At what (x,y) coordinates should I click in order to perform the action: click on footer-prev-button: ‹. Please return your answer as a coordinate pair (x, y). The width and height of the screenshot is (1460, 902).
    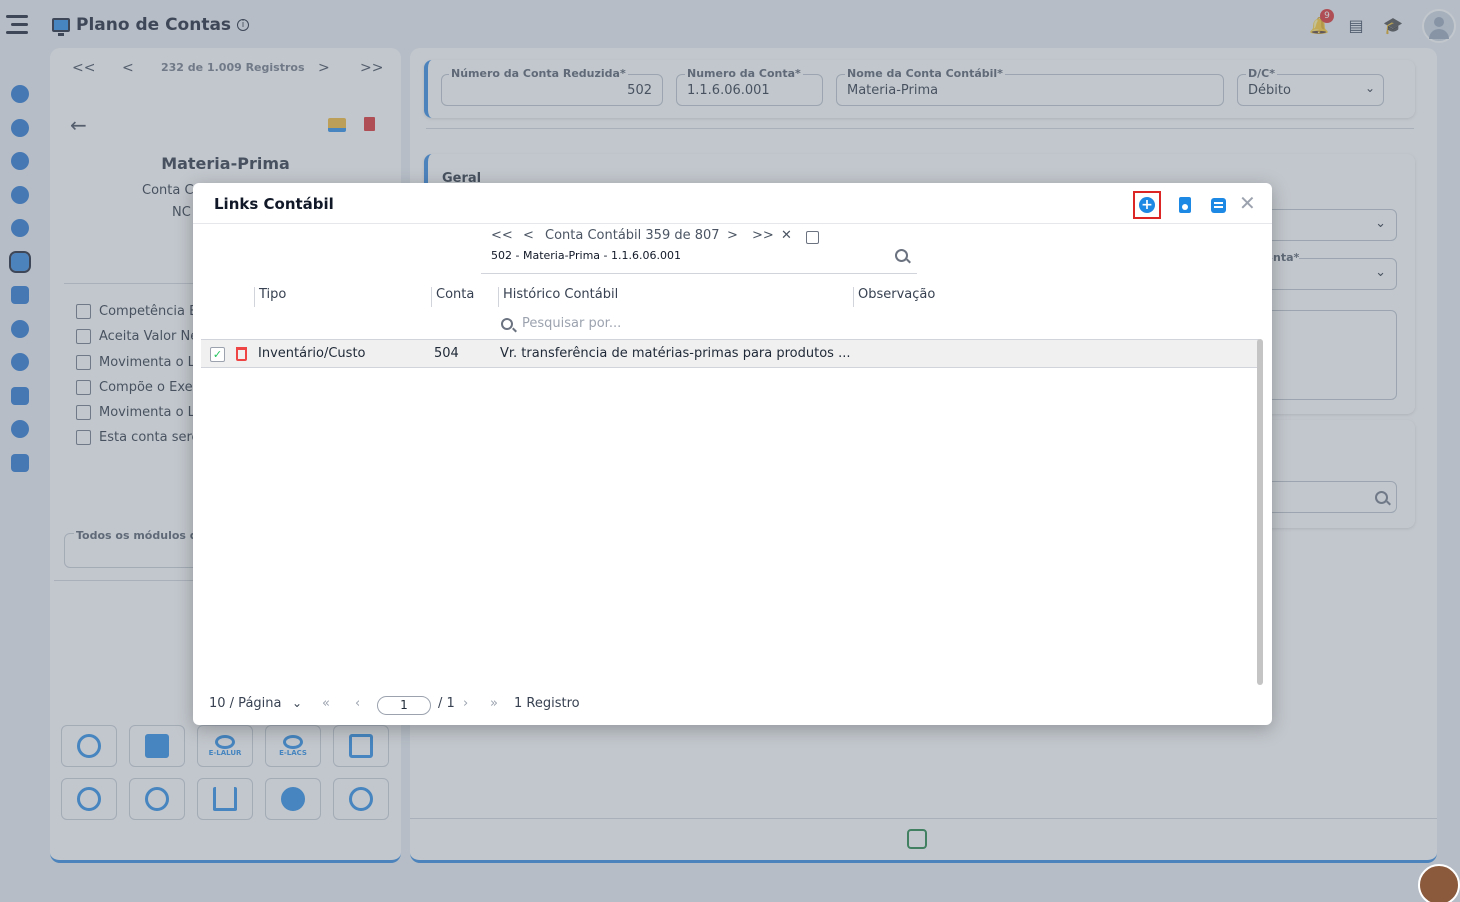
    Looking at the image, I should click on (357, 703).